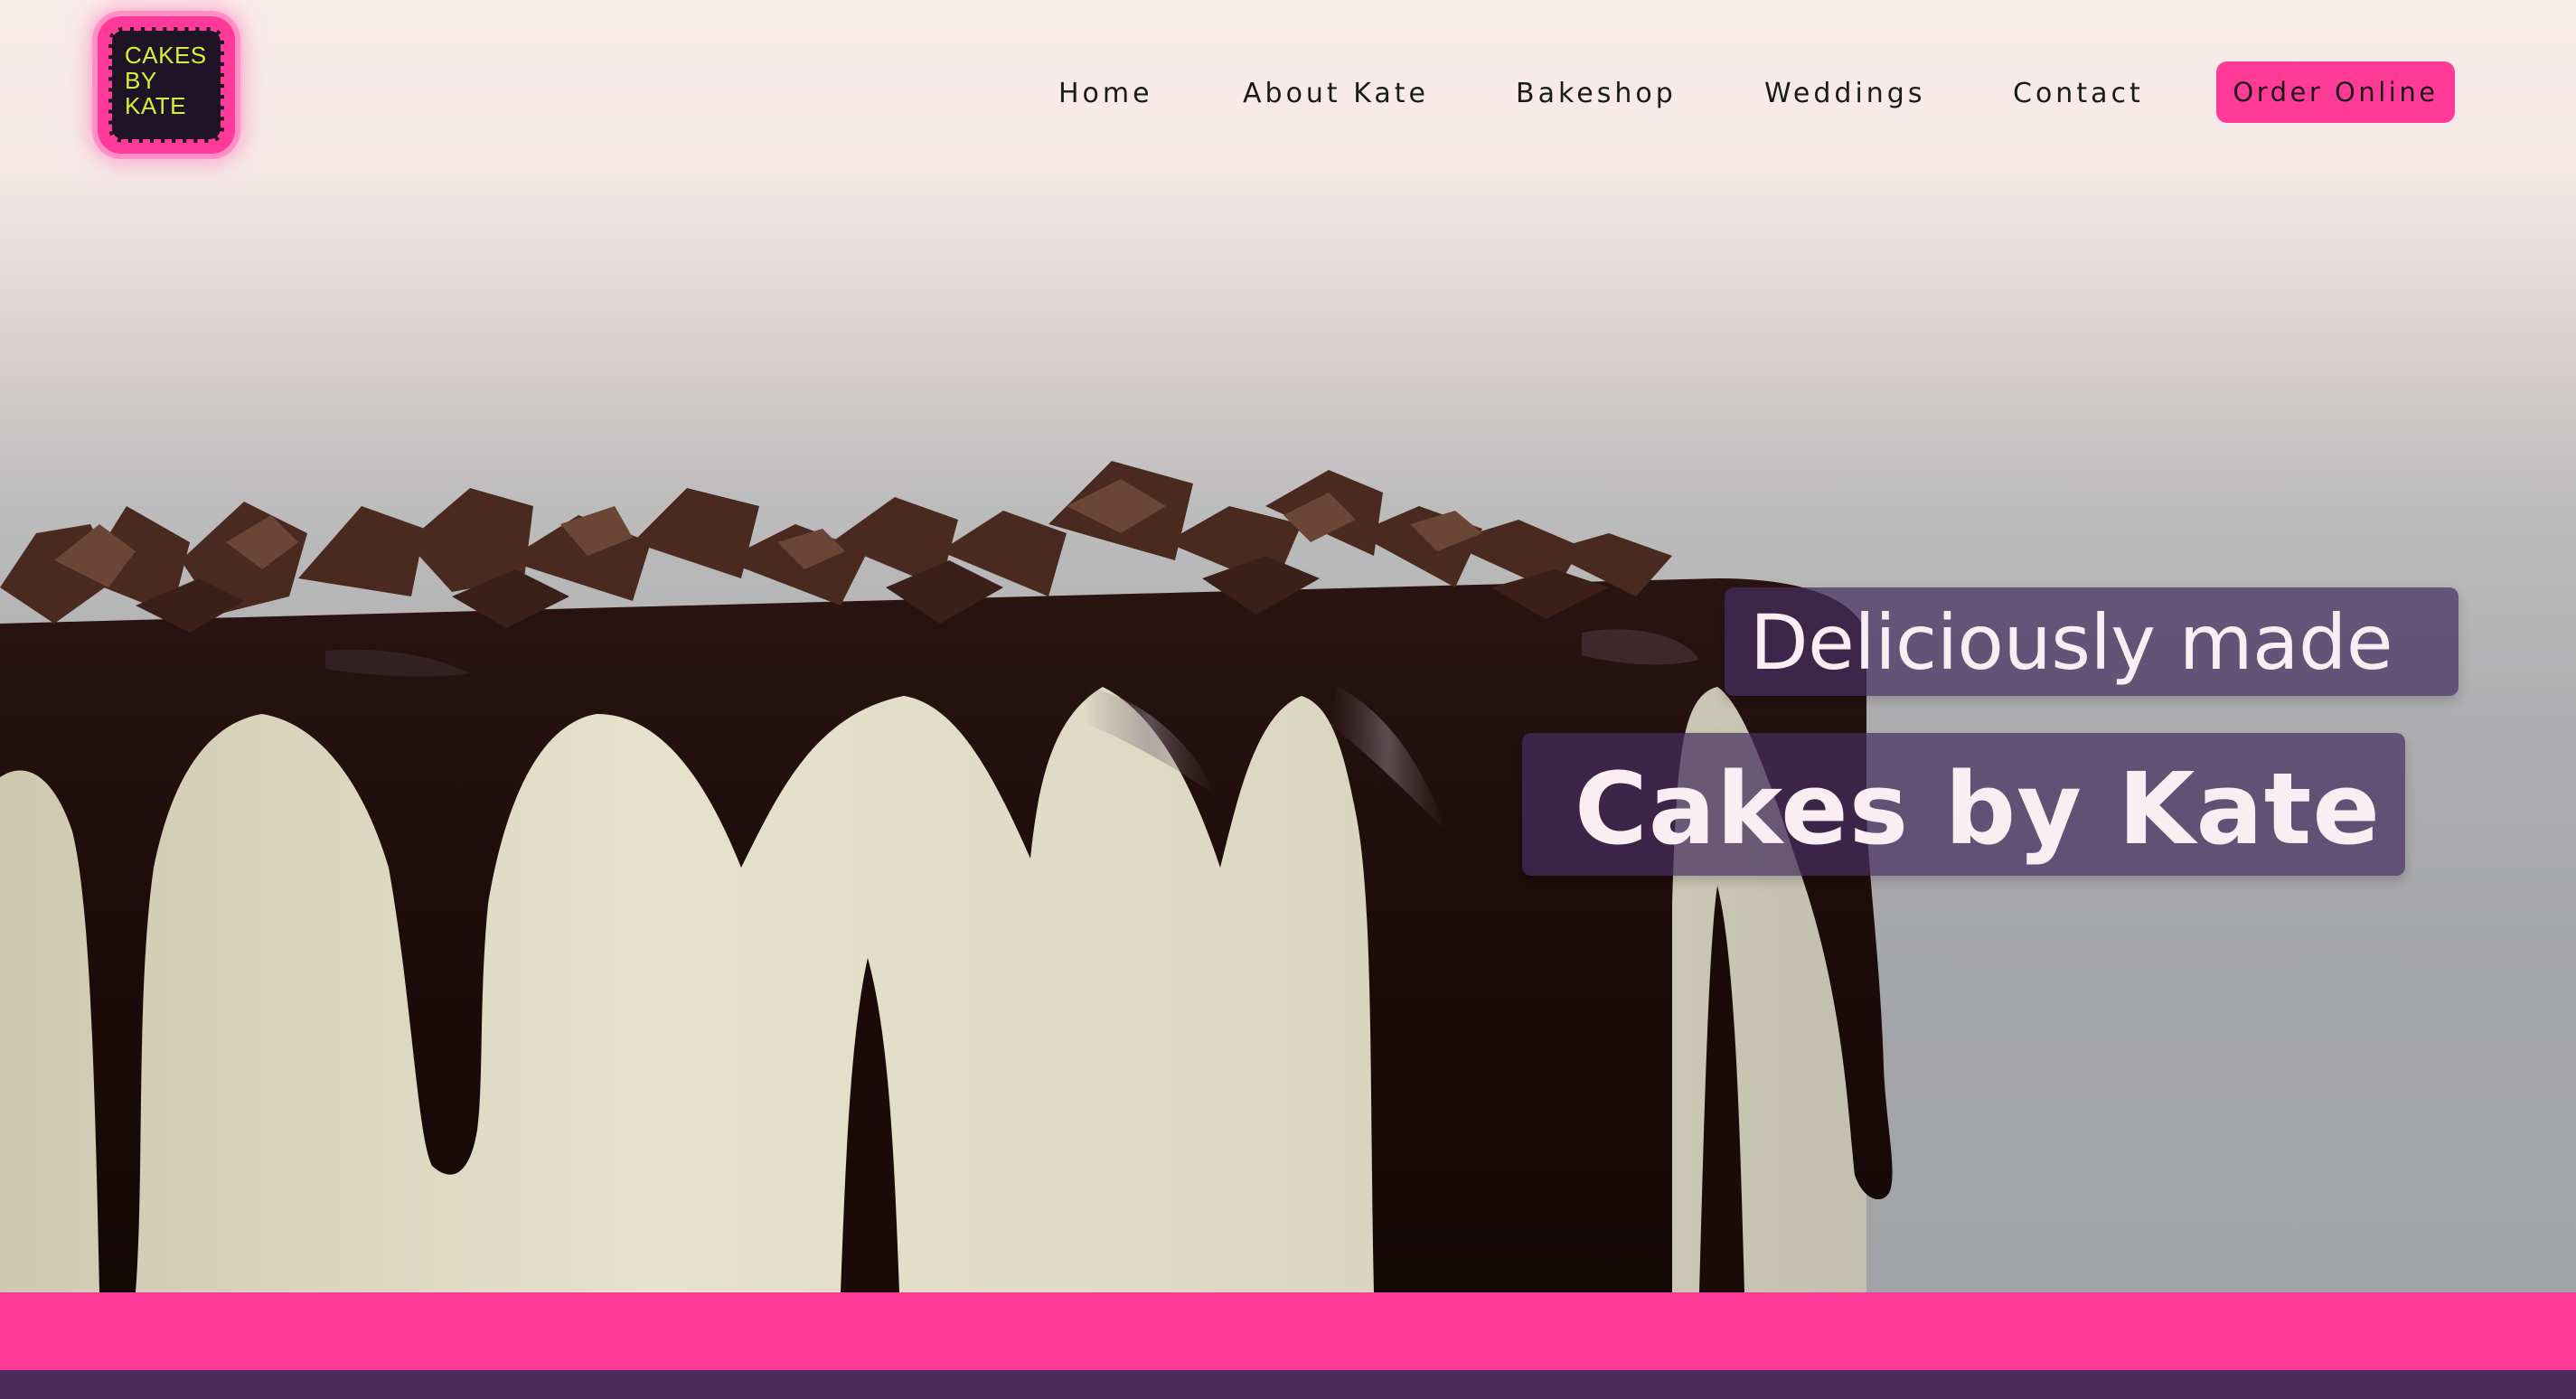 This screenshot has width=2576, height=1399. I want to click on nav-bakeshop-link: Bakeshop, so click(1596, 93).